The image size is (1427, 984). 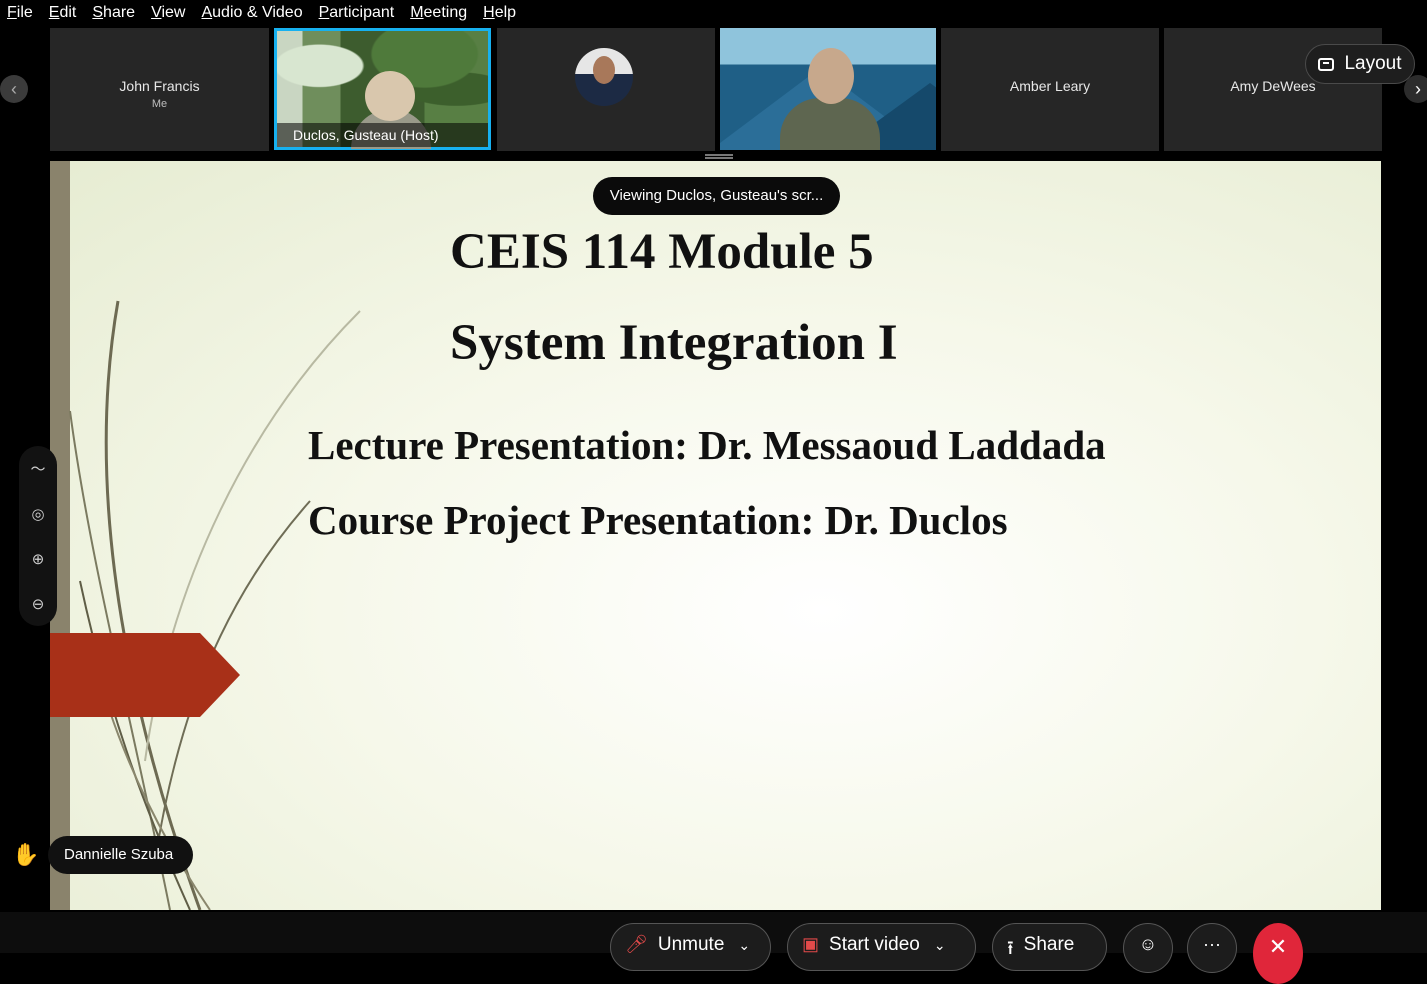 What do you see at coordinates (173, 12) in the screenshot?
I see `menu-view-rest: iew` at bounding box center [173, 12].